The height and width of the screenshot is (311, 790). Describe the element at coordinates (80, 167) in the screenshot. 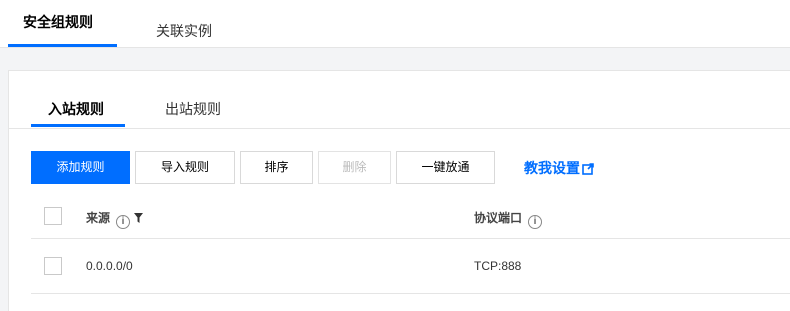

I see `add-rule-button: 添加规则` at that location.